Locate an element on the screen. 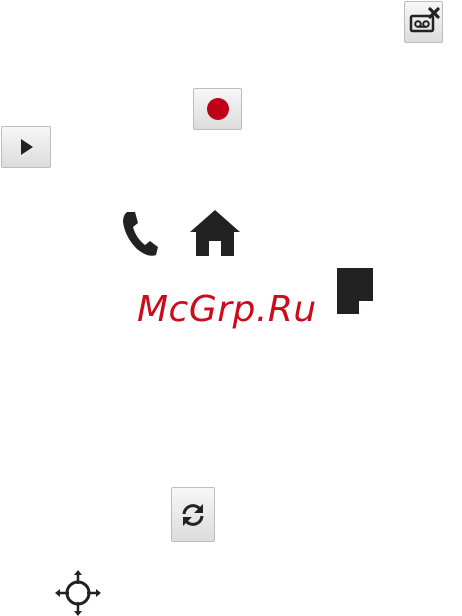 The width and height of the screenshot is (462, 616). record-icon is located at coordinates (217, 109).